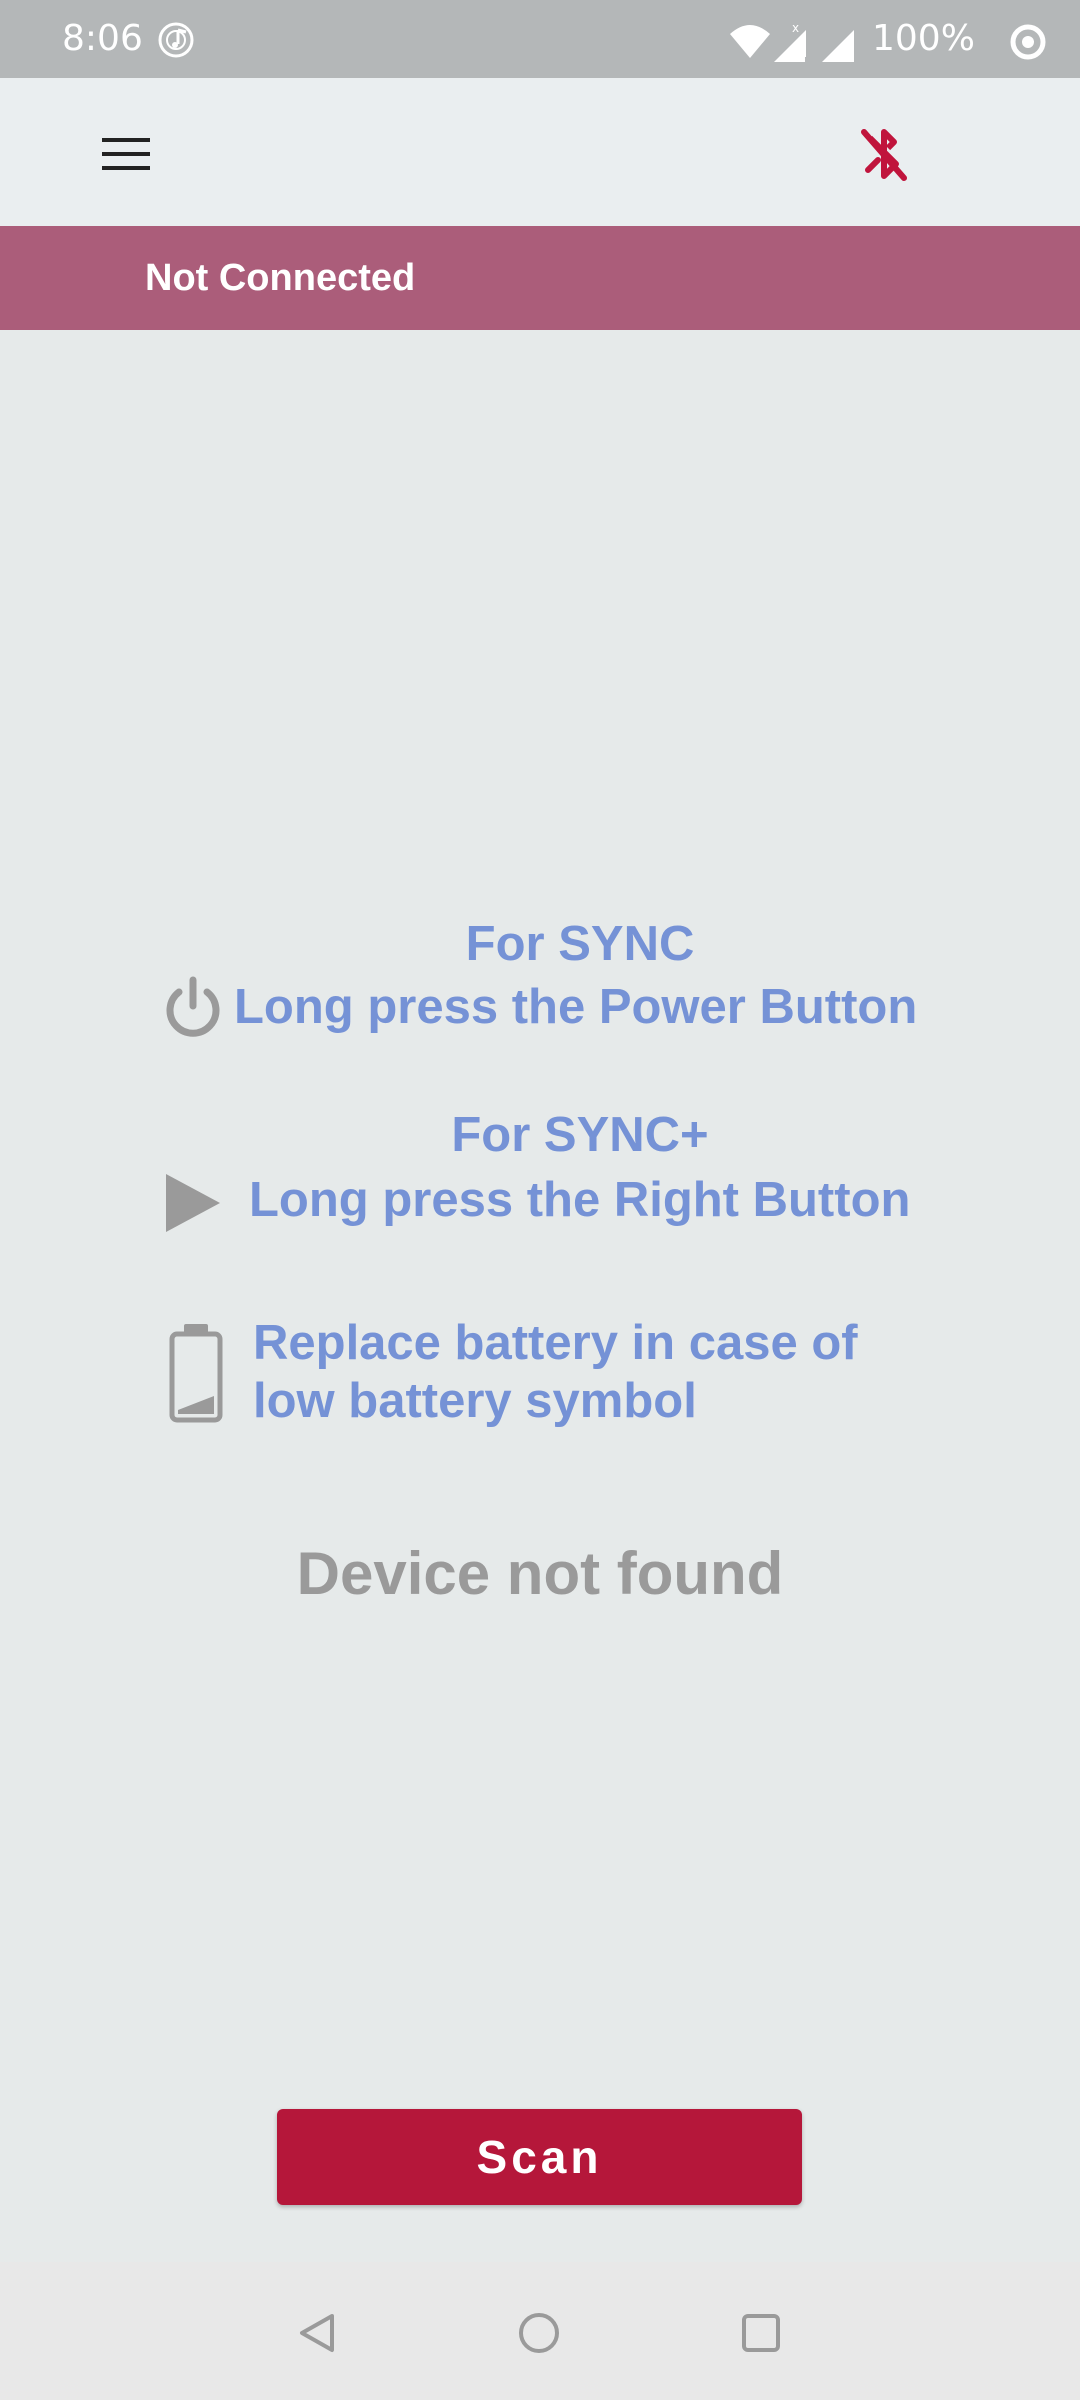 The image size is (1080, 2400). What do you see at coordinates (792, 44) in the screenshot?
I see `signal-roaming-icon: x R` at bounding box center [792, 44].